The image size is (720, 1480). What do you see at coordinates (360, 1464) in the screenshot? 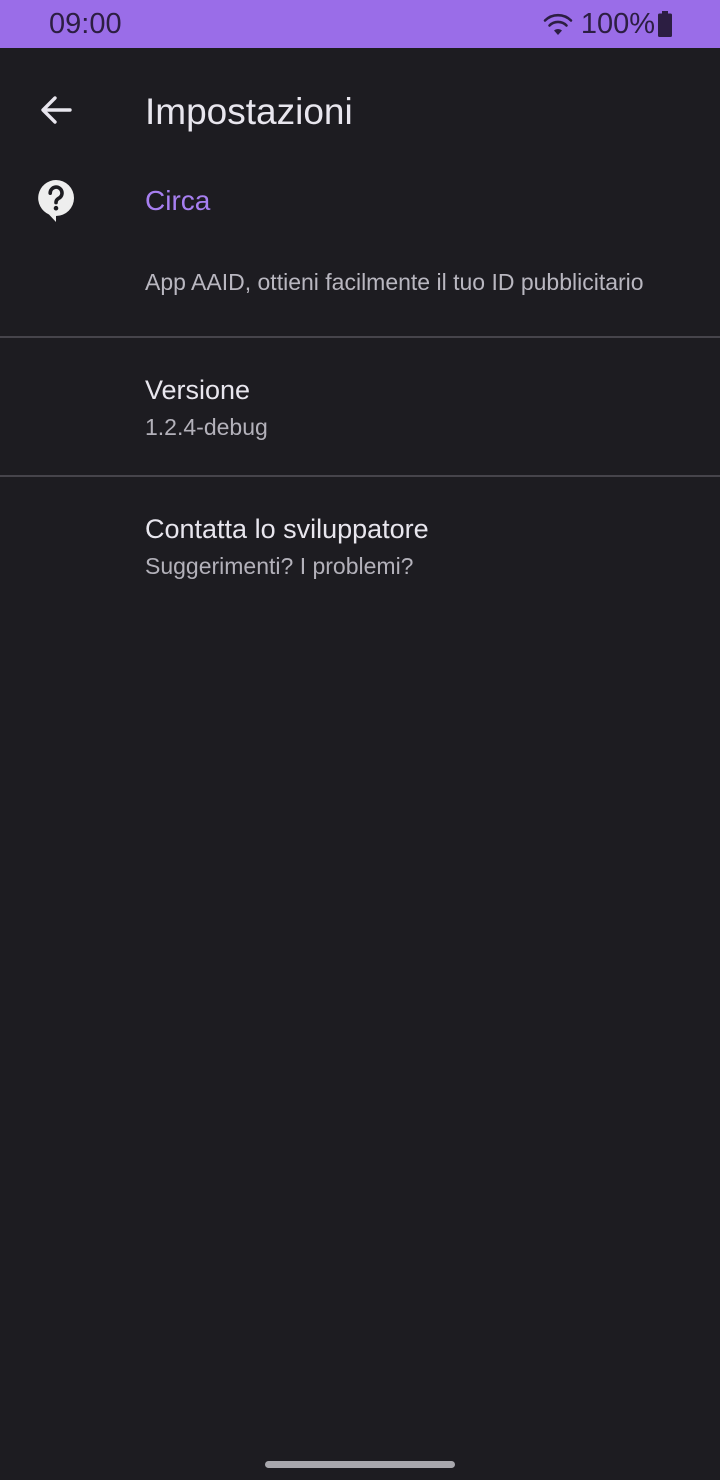
I see `gesture-nav-handle` at bounding box center [360, 1464].